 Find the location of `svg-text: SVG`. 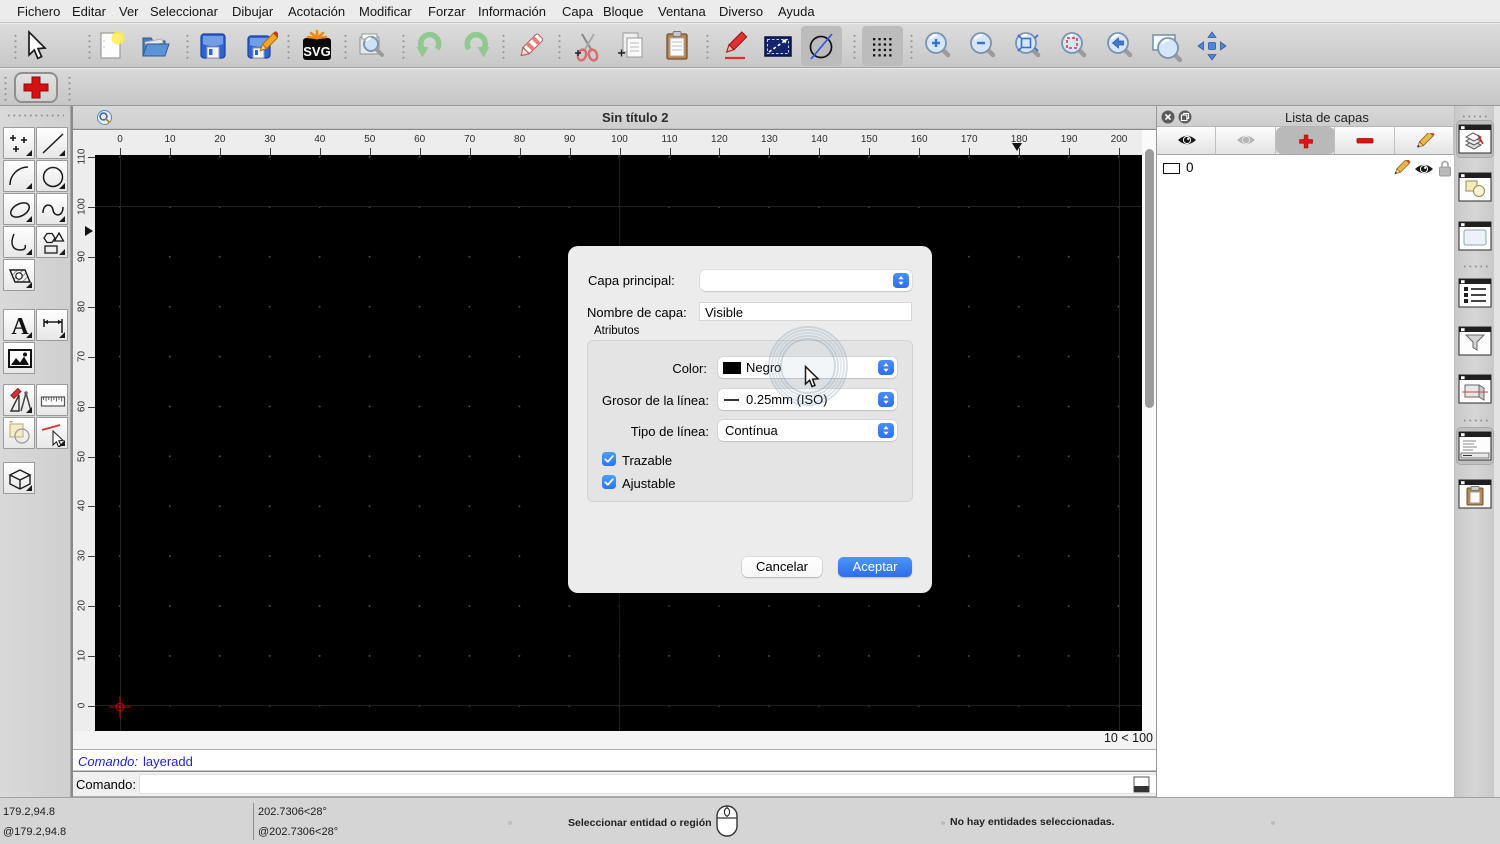

svg-text: SVG is located at coordinates (316, 51).